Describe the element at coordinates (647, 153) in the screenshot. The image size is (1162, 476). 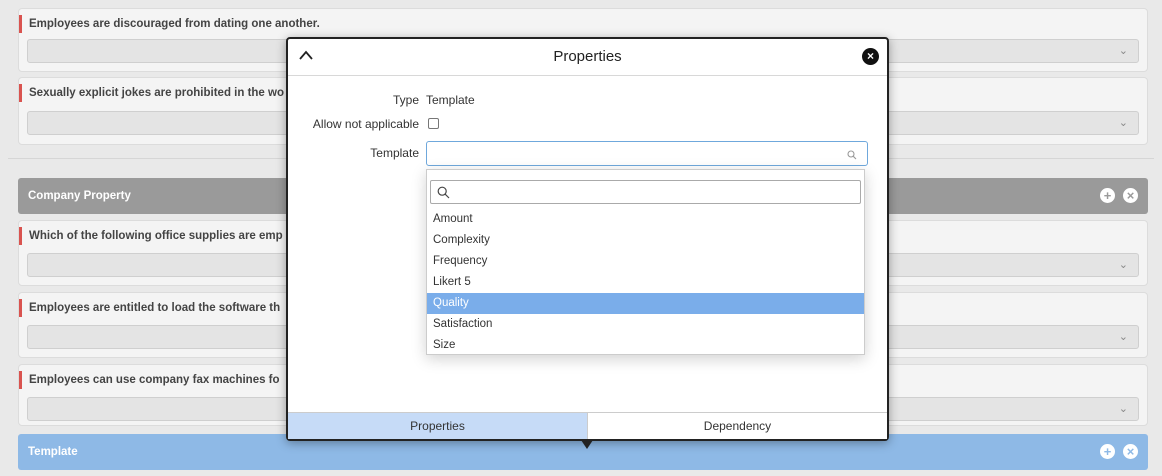
I see `template-select` at that location.